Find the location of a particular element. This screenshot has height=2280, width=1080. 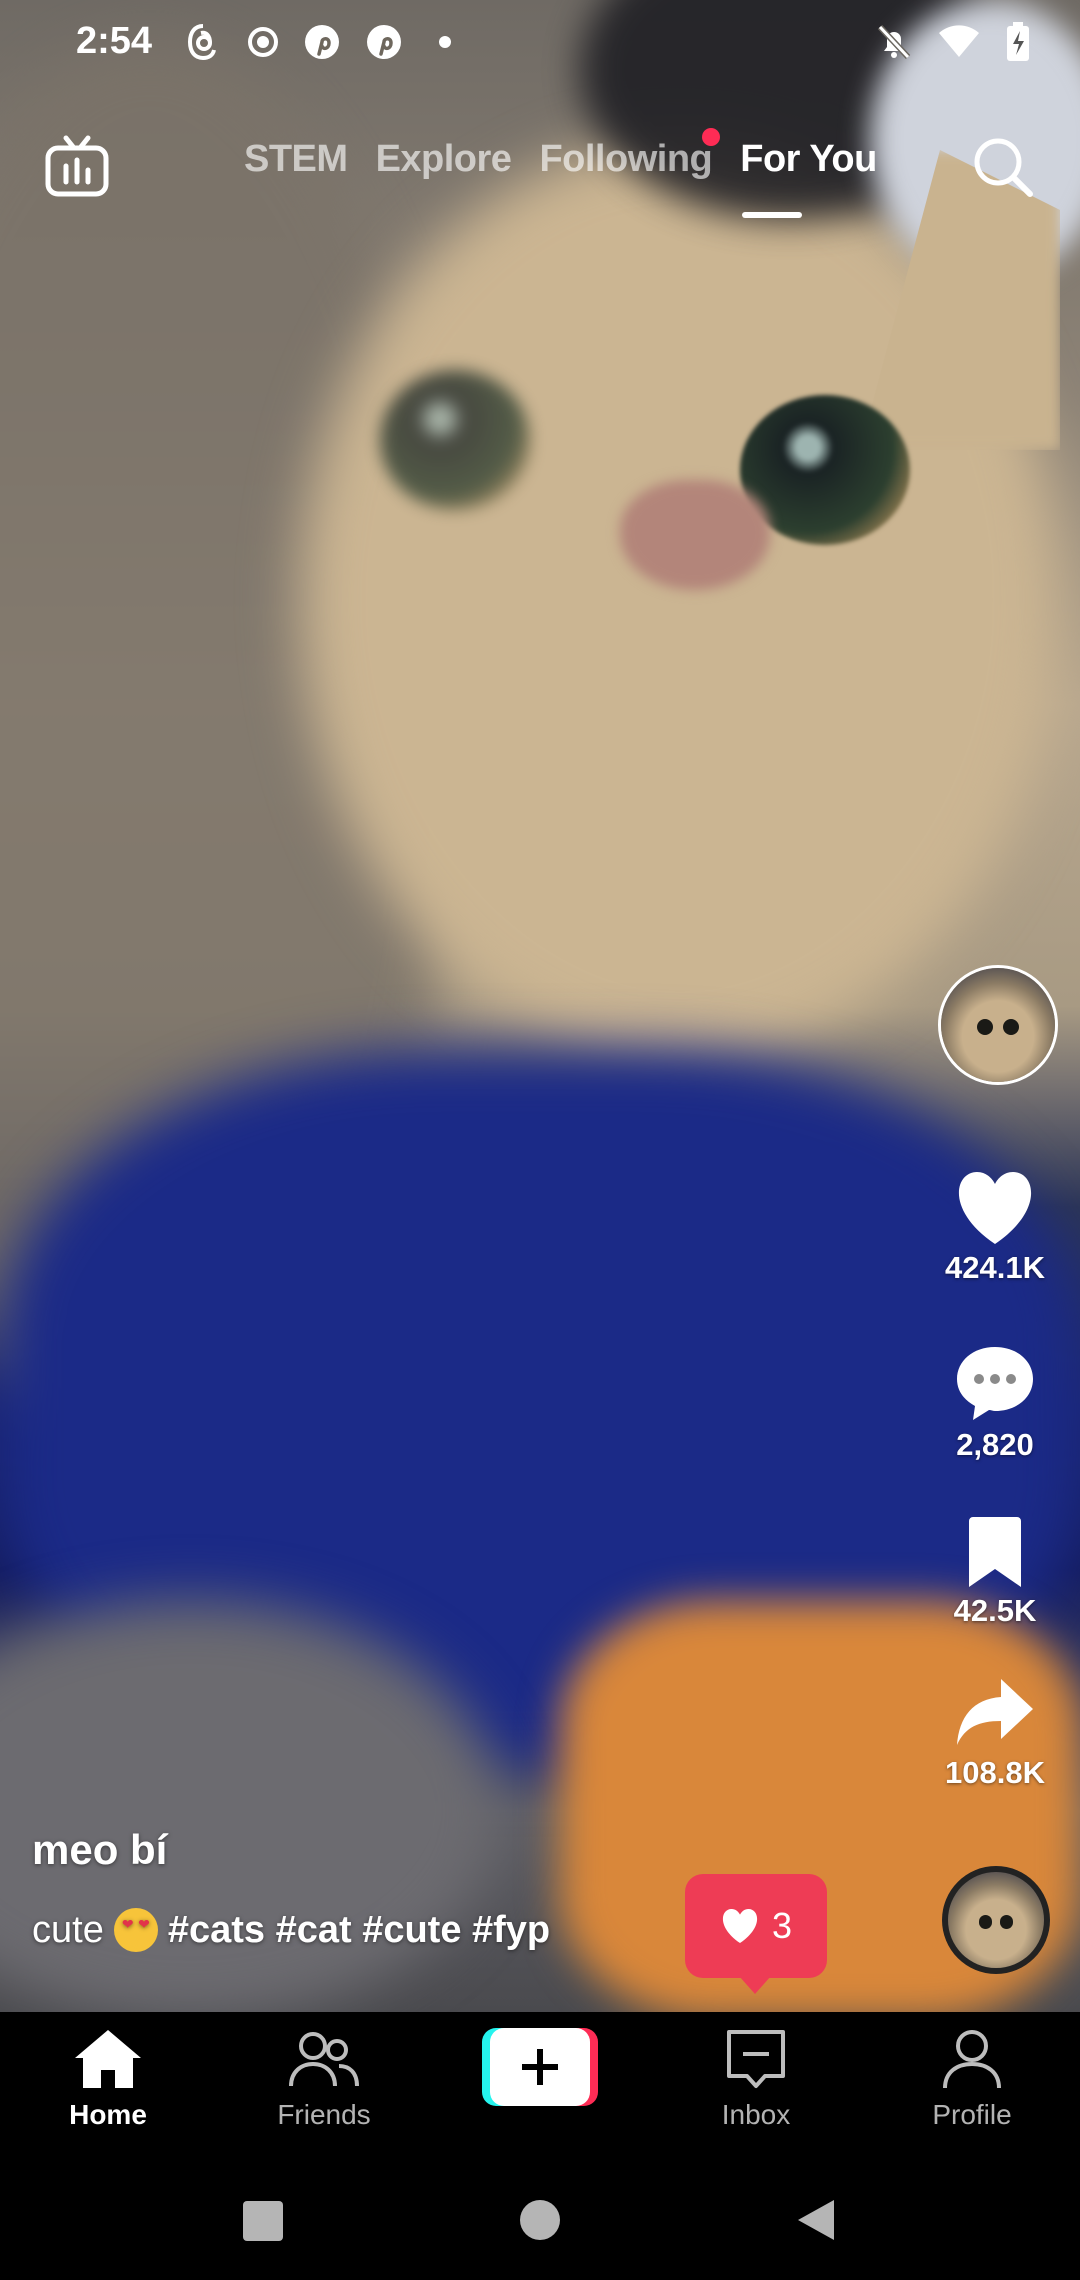

hashtags: #cats #cat #cute #fyp is located at coordinates (359, 1930).